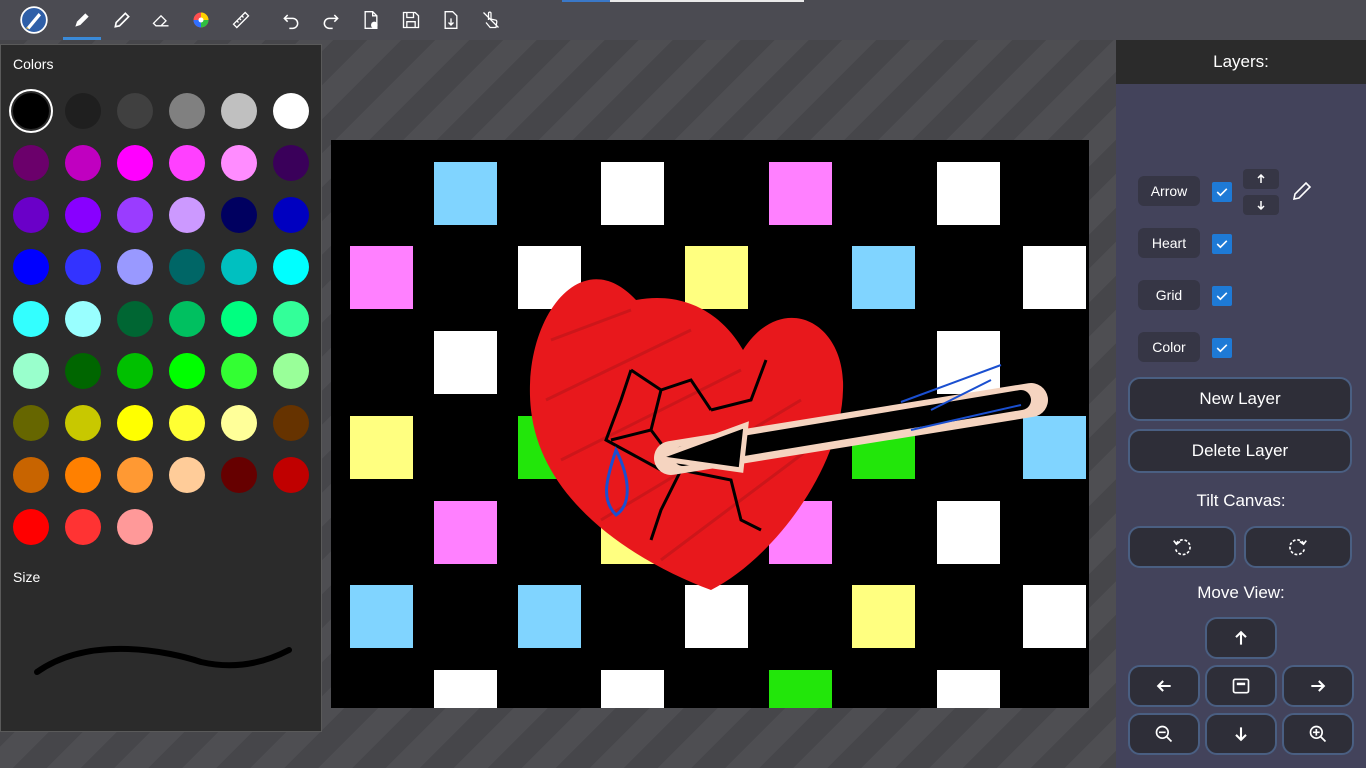 The height and width of the screenshot is (768, 1366). Describe the element at coordinates (1222, 244) in the screenshot. I see `layer-heart-visibility-checkbox` at that location.